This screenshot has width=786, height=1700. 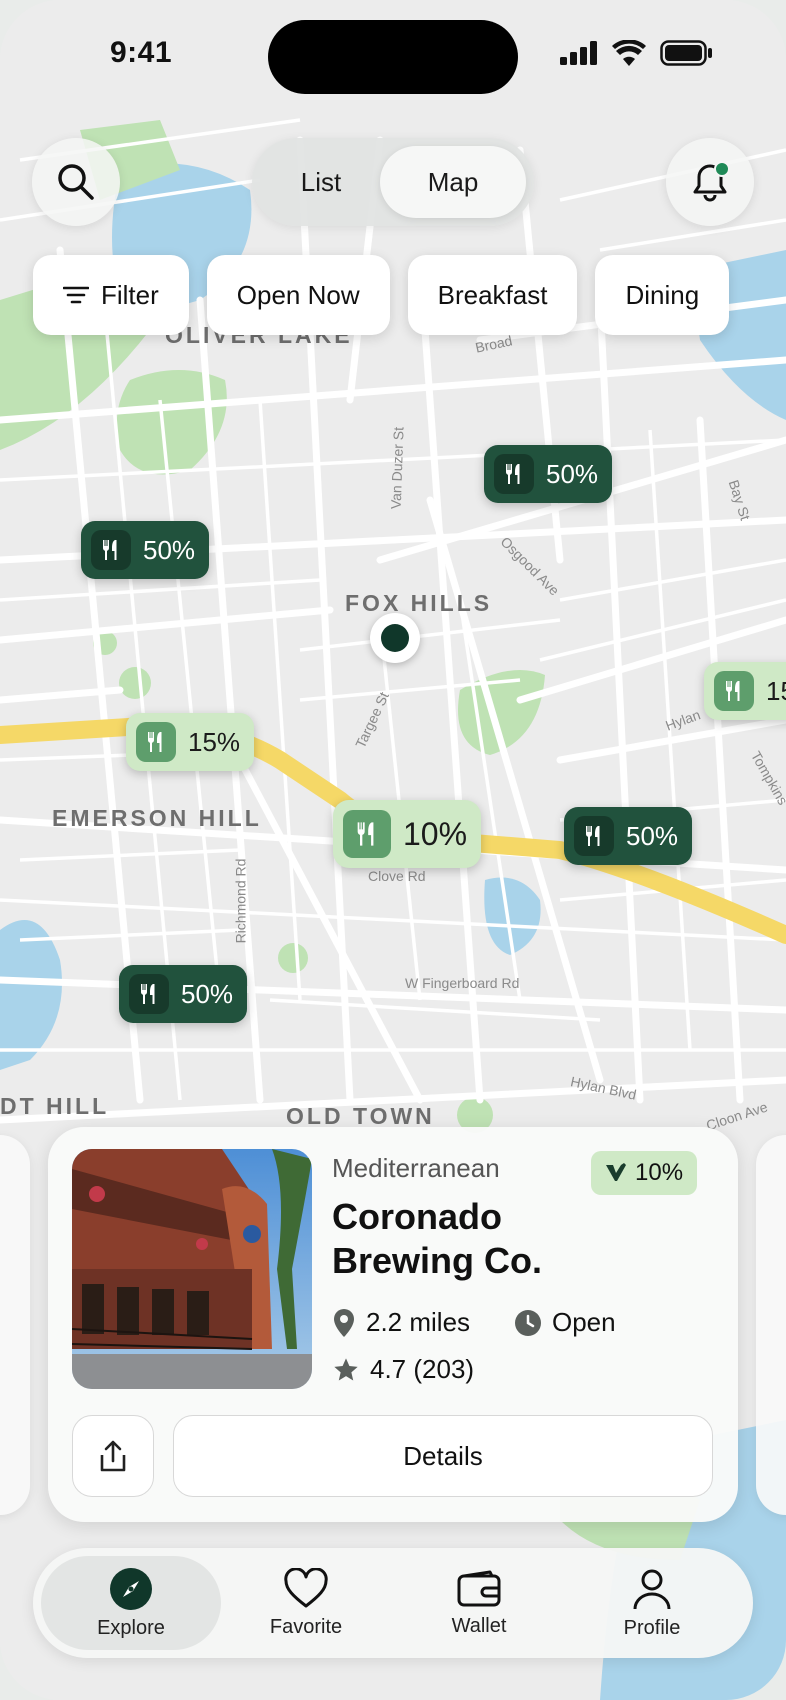 I want to click on search-button, so click(x=76, y=182).